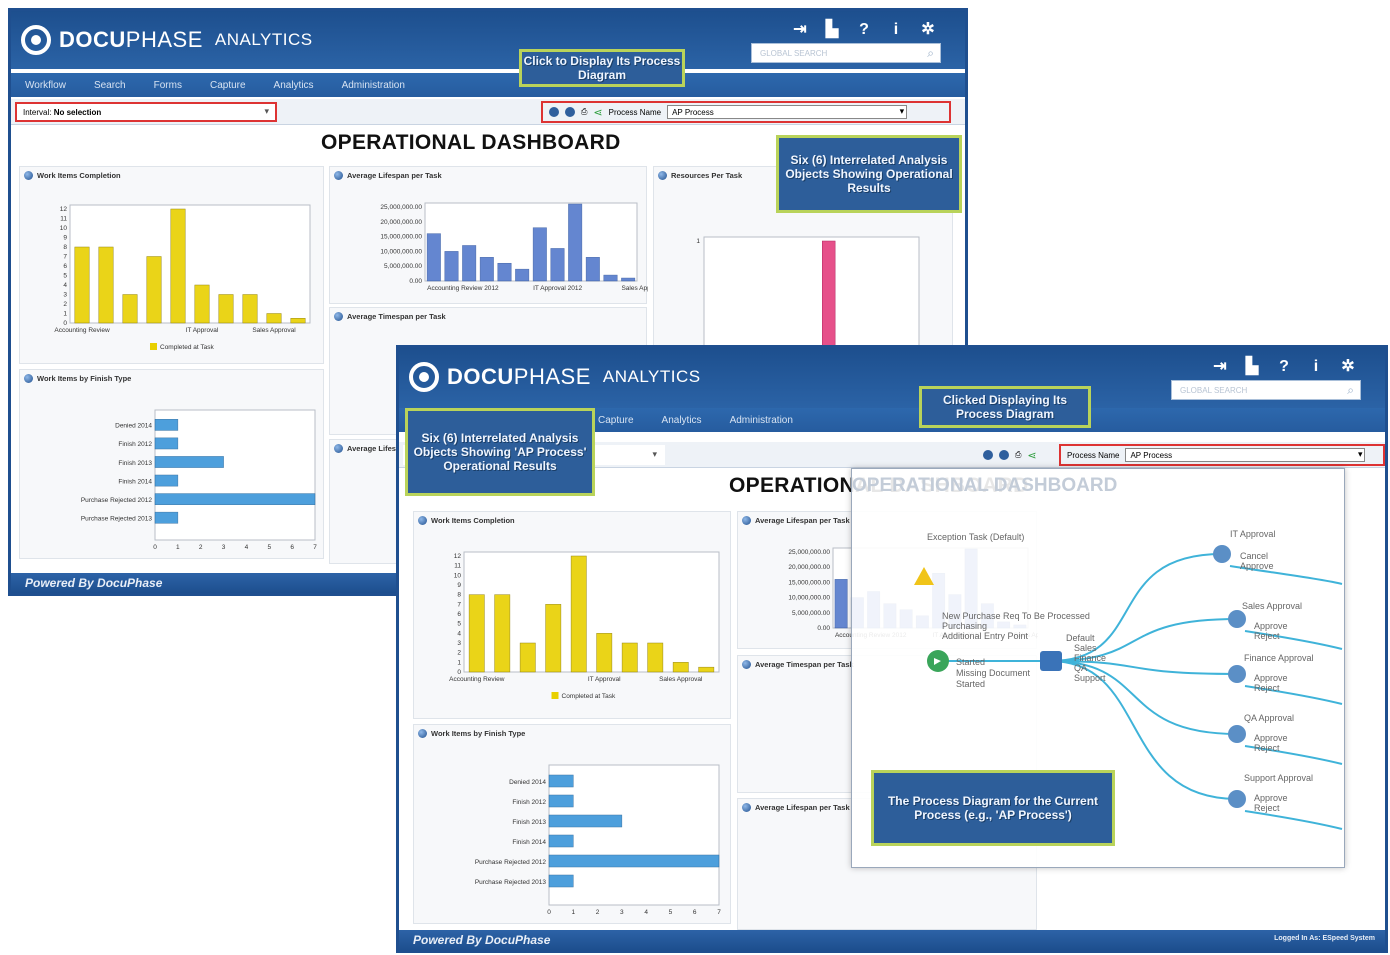  Describe the element at coordinates (809, 582) in the screenshot. I see `y-tick-label: 15,000,000.00` at that location.